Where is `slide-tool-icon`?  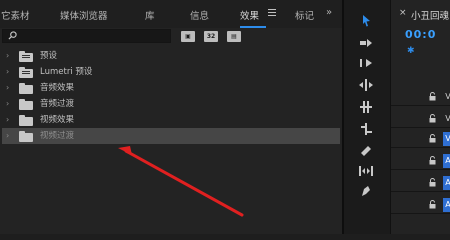
slide-tool-icon is located at coordinates (366, 171).